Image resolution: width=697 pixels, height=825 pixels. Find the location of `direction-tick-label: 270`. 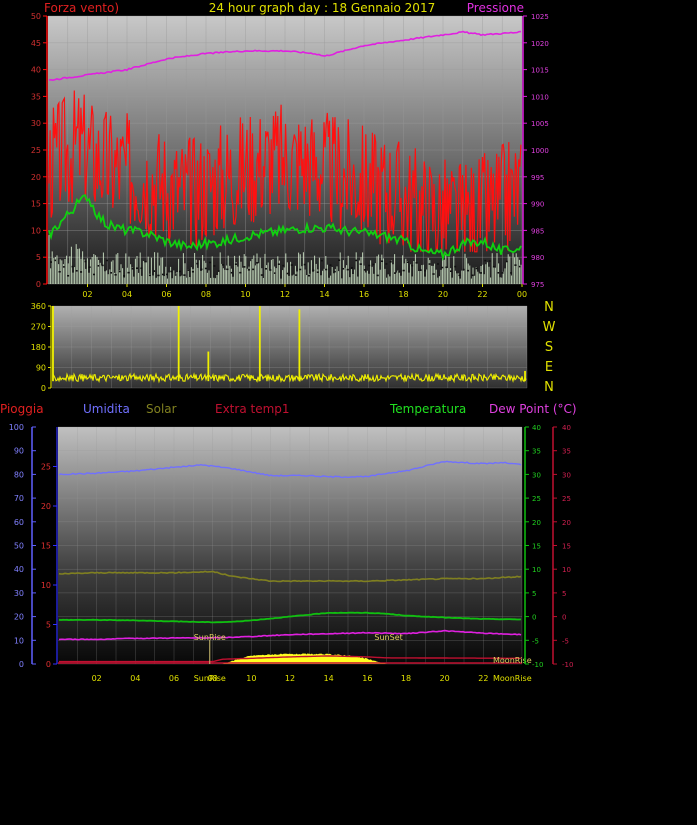

direction-tick-label: 270 is located at coordinates (38, 327).